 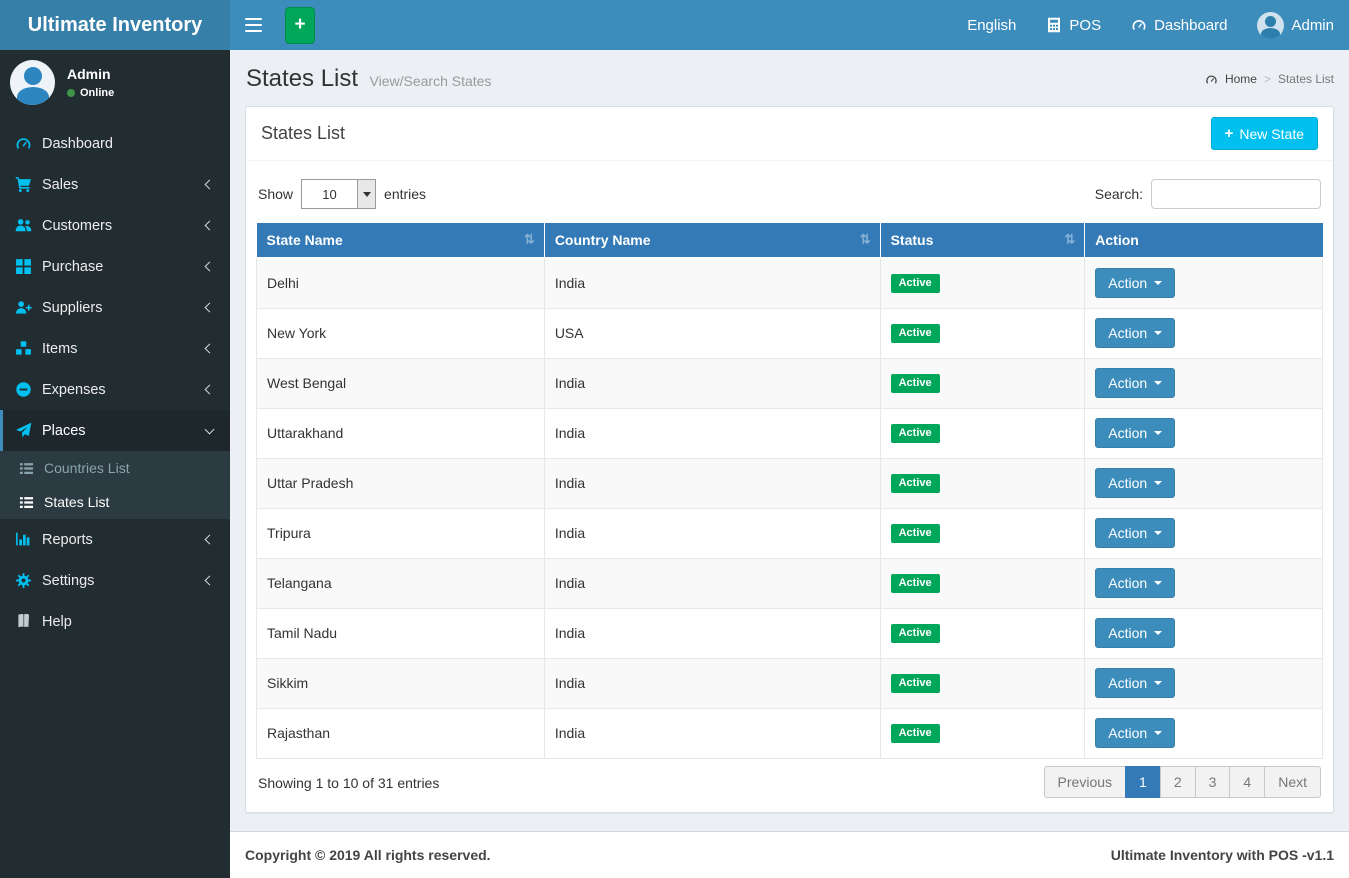 I want to click on table-row: West Bengal India Active Action, so click(x=789, y=383).